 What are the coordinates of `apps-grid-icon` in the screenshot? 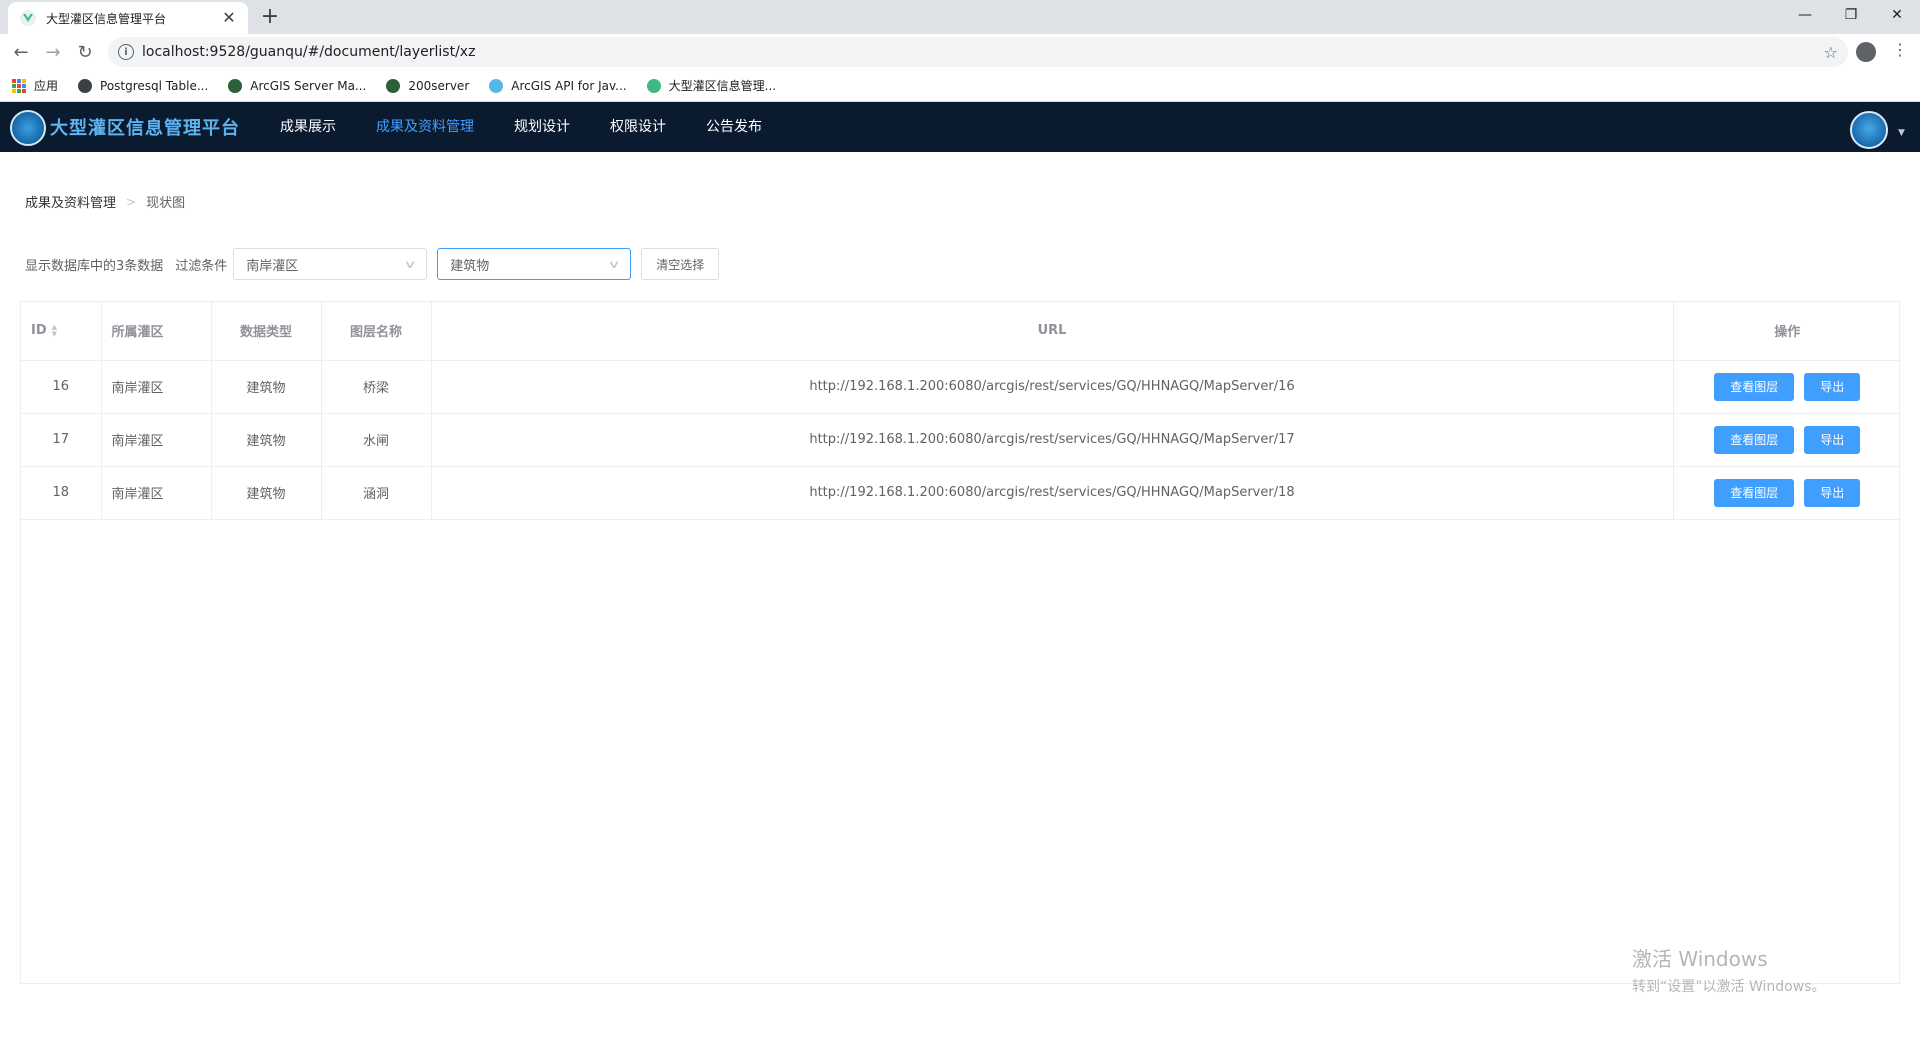 It's located at (19, 85).